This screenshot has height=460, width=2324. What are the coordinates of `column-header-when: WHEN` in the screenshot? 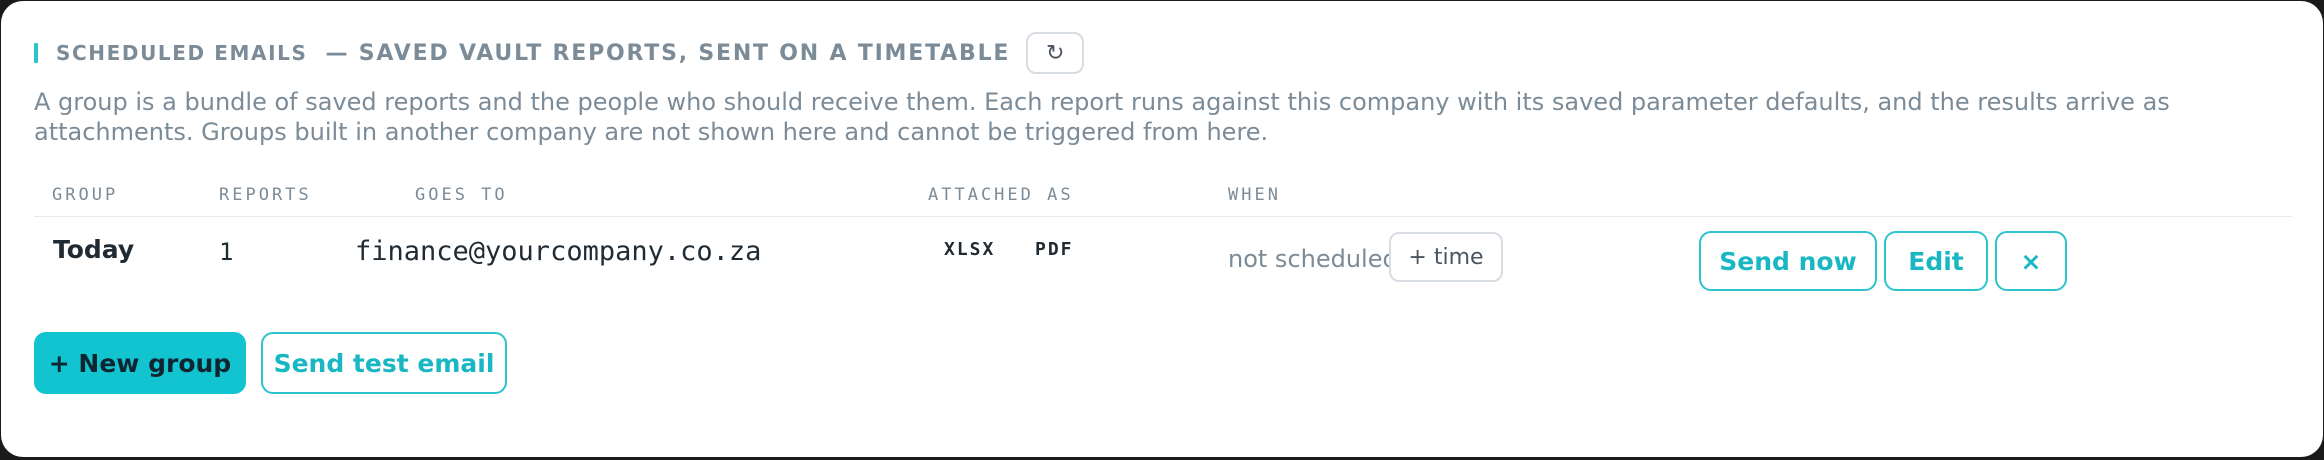 It's located at (1254, 195).